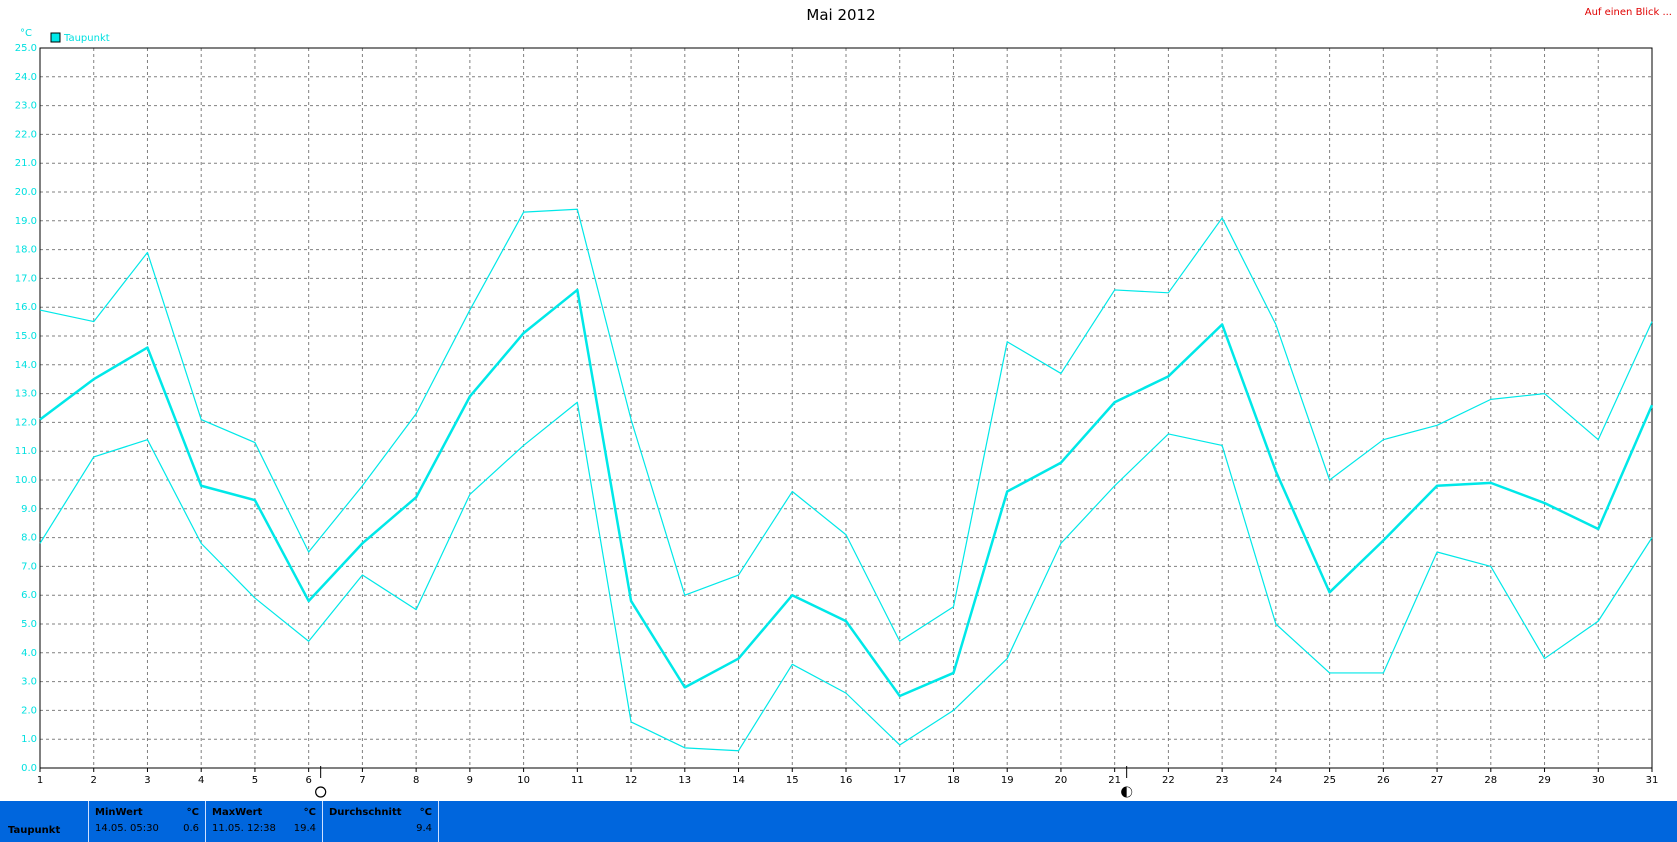  What do you see at coordinates (470, 780) in the screenshot?
I see `x-tick-label: 9` at bounding box center [470, 780].